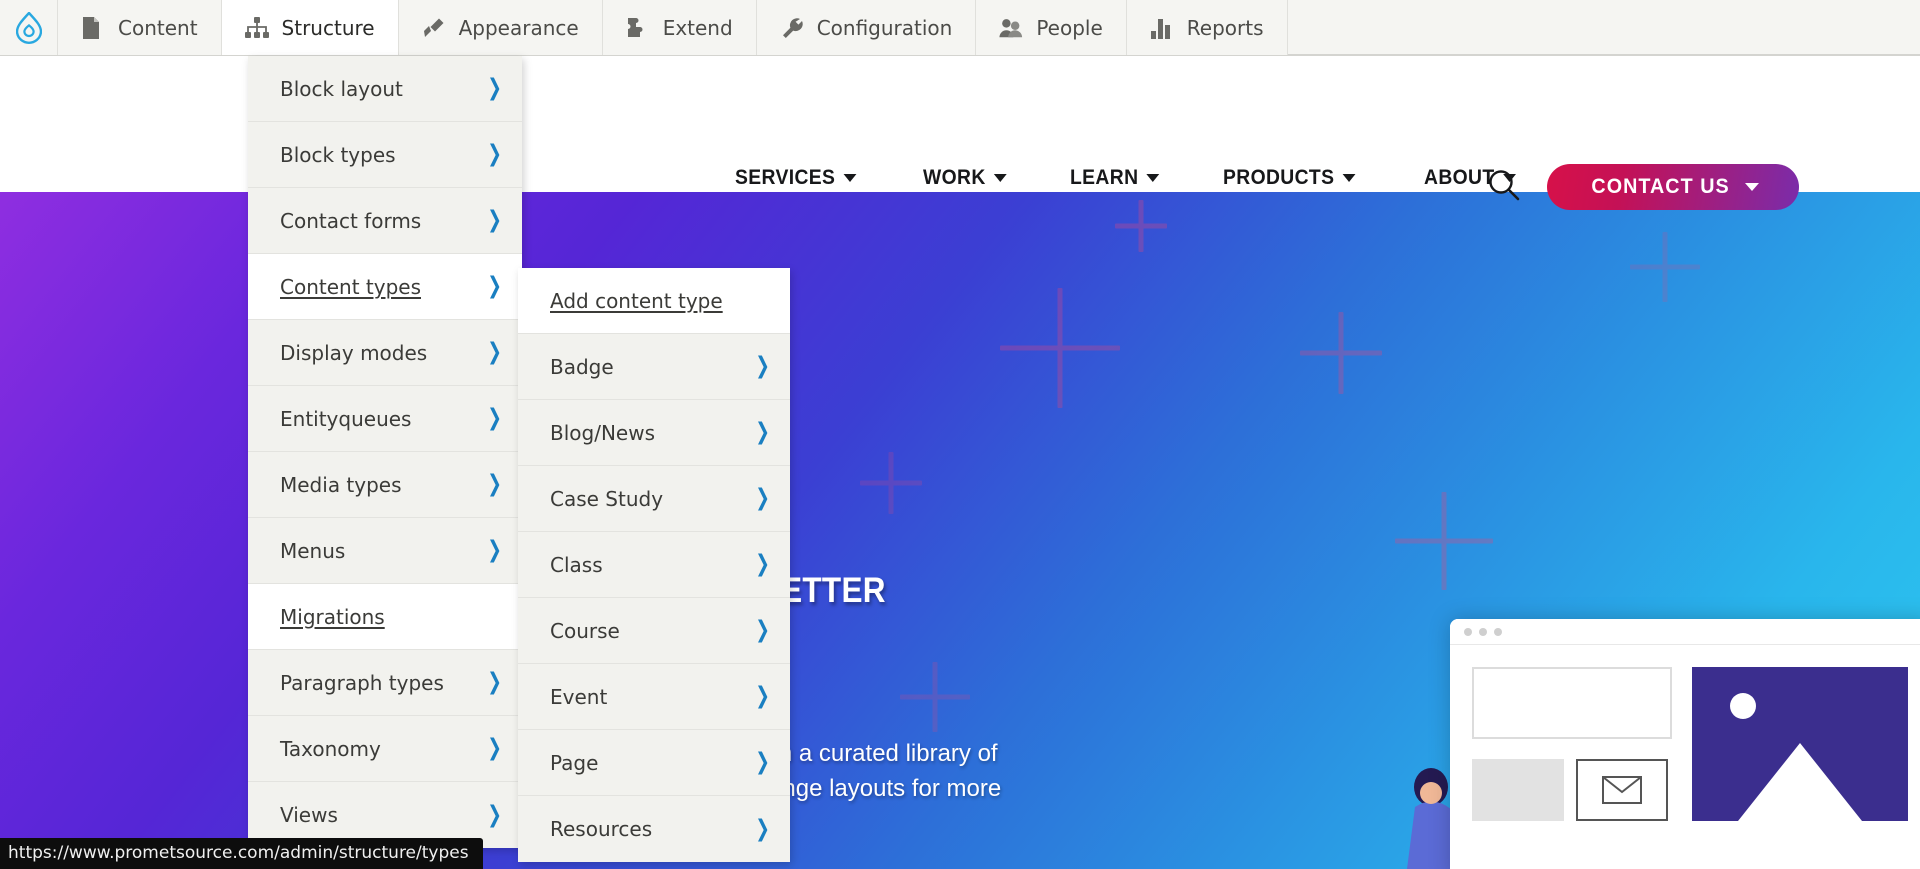  I want to click on menu-item-contact-forms: Contact forms ❯, so click(385, 221).